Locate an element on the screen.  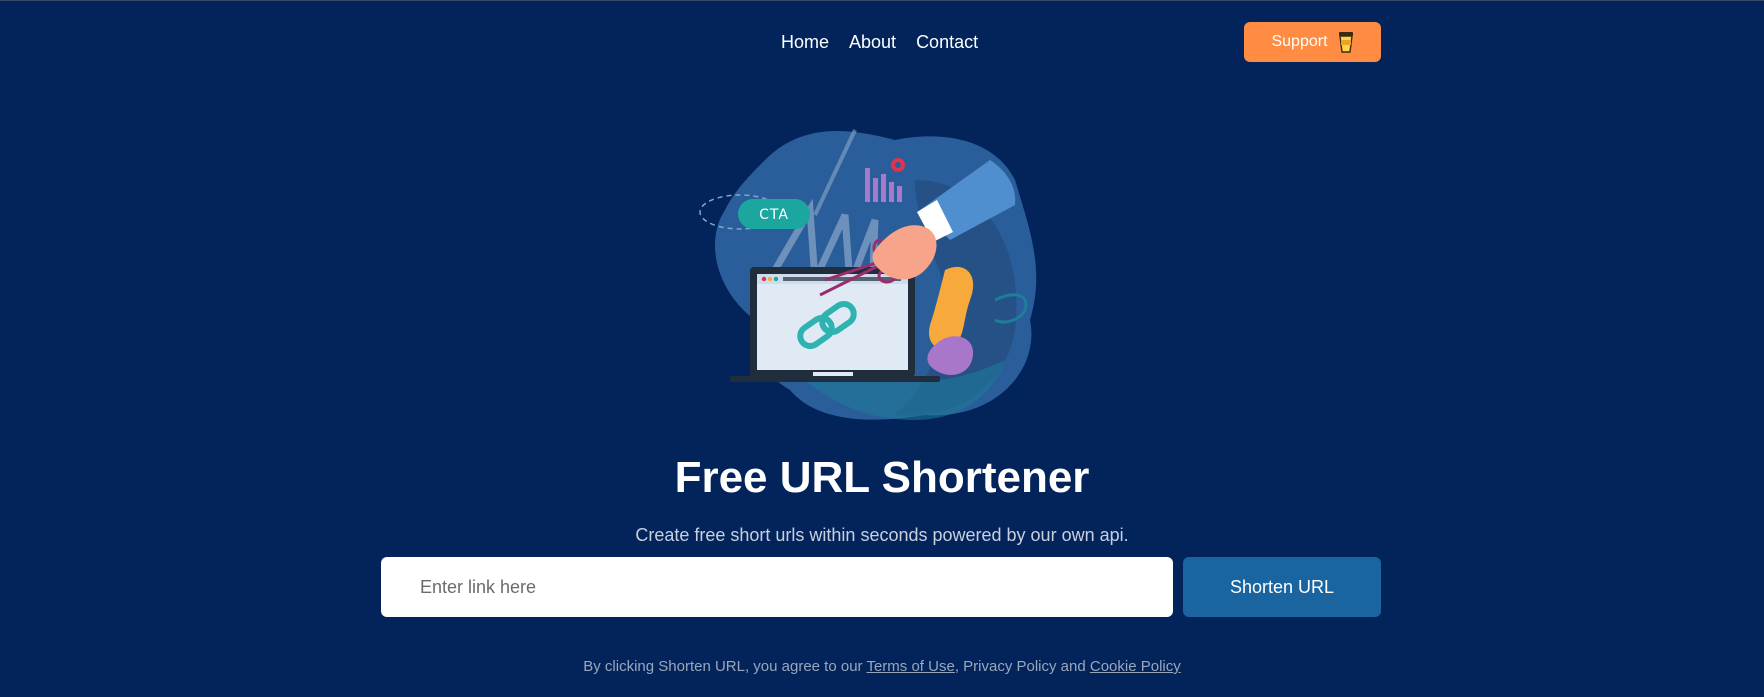
support-button-label: Support is located at coordinates (1299, 41).